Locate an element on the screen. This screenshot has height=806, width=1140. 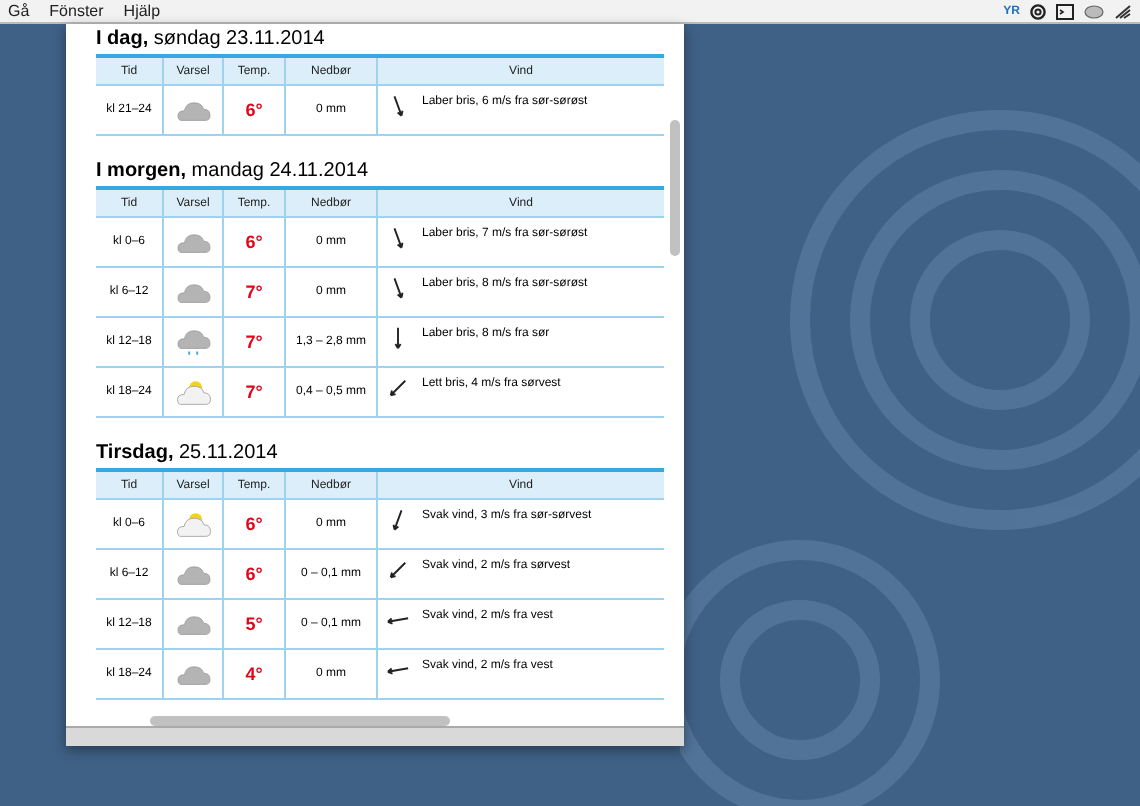
temperature: 5° is located at coordinates (255, 624).